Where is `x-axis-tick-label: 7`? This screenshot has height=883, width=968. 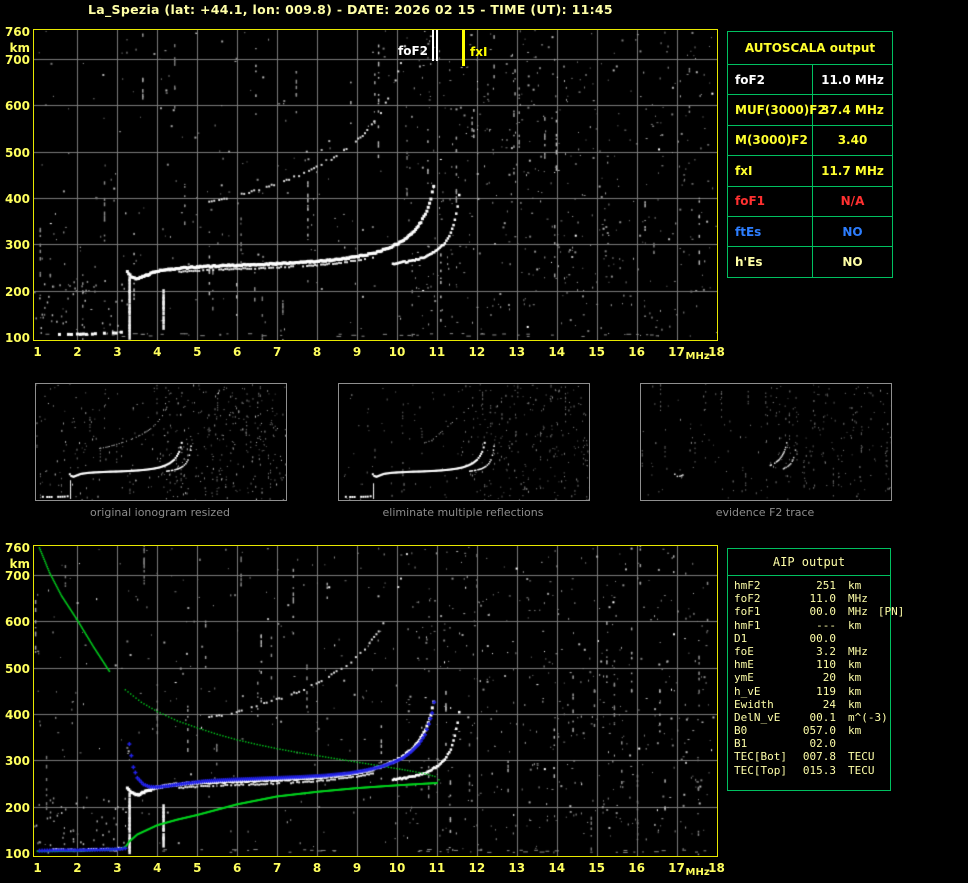
x-axis-tick-label: 7 is located at coordinates (277, 868).